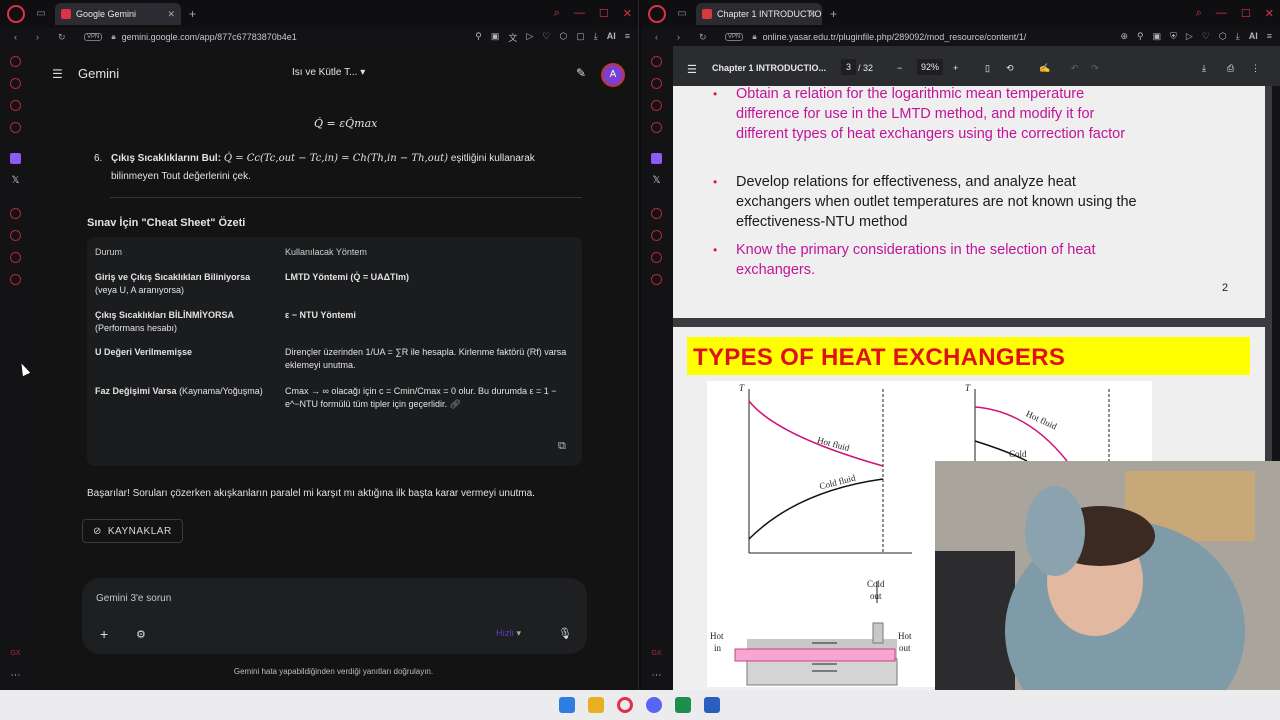 This screenshot has width=1280, height=720. What do you see at coordinates (596, 705) in the screenshot?
I see `file-explorer-icon` at bounding box center [596, 705].